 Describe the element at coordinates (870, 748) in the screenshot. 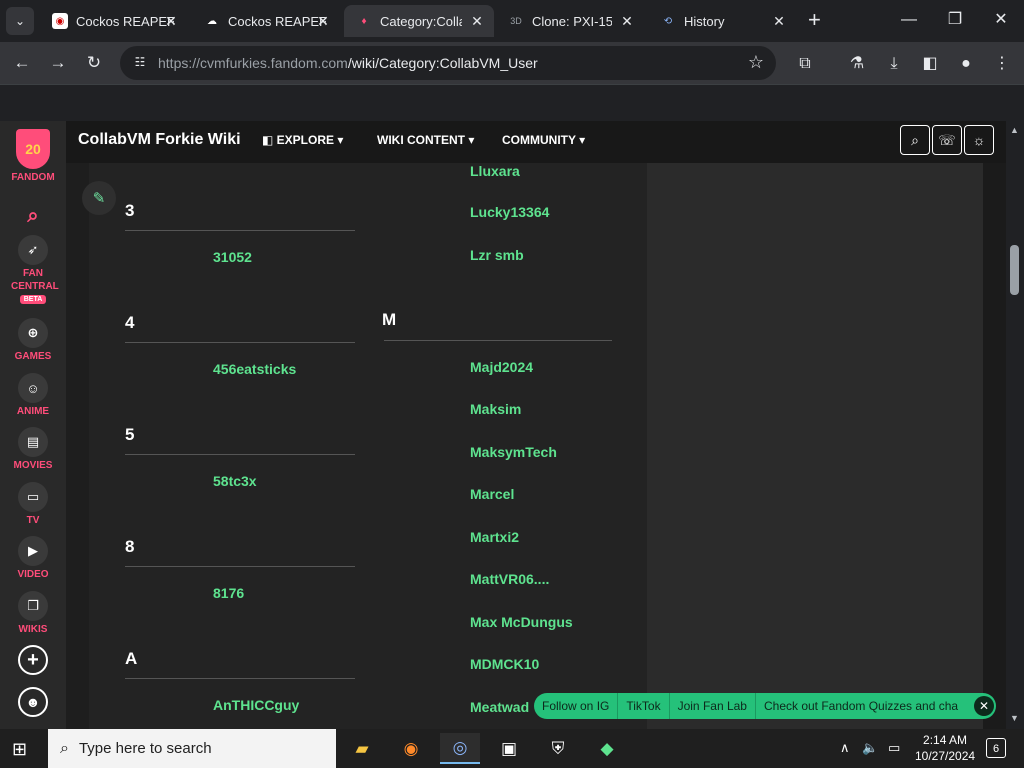

I see `volume-icon: 🔈` at that location.